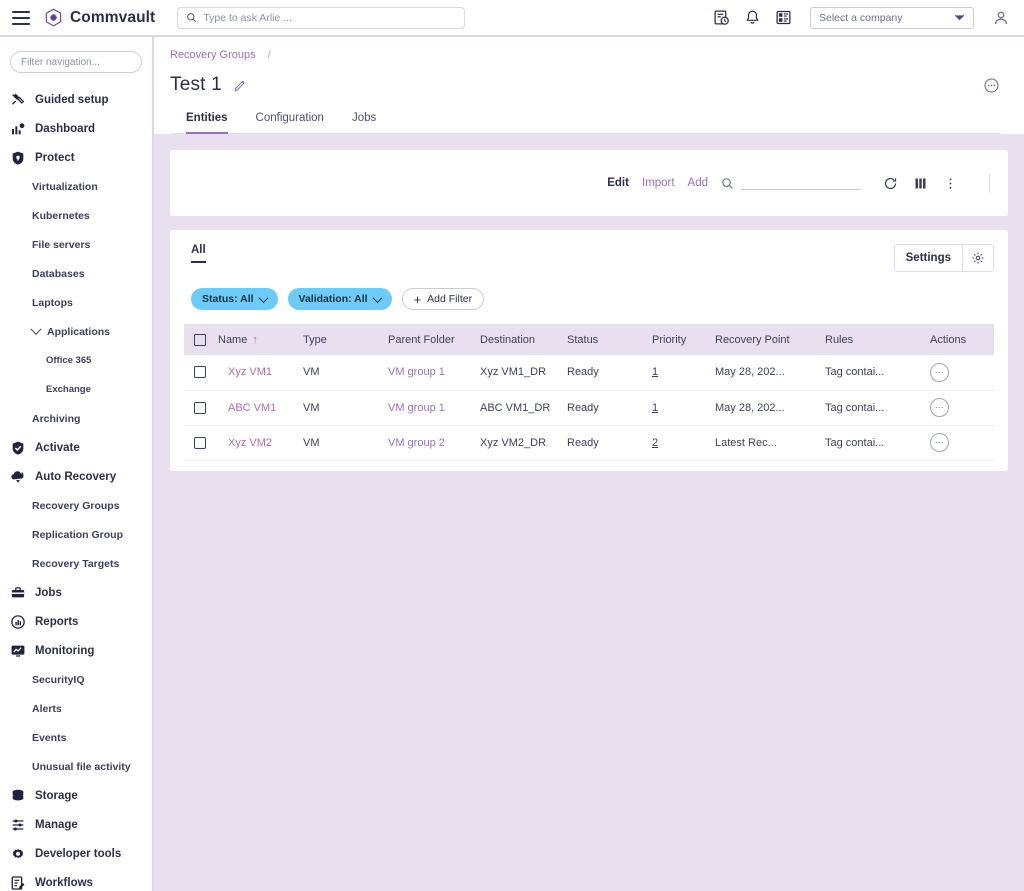 This screenshot has width=1024, height=891. Describe the element at coordinates (764, 339) in the screenshot. I see `column-header-recovery-point: Recovery Point` at that location.